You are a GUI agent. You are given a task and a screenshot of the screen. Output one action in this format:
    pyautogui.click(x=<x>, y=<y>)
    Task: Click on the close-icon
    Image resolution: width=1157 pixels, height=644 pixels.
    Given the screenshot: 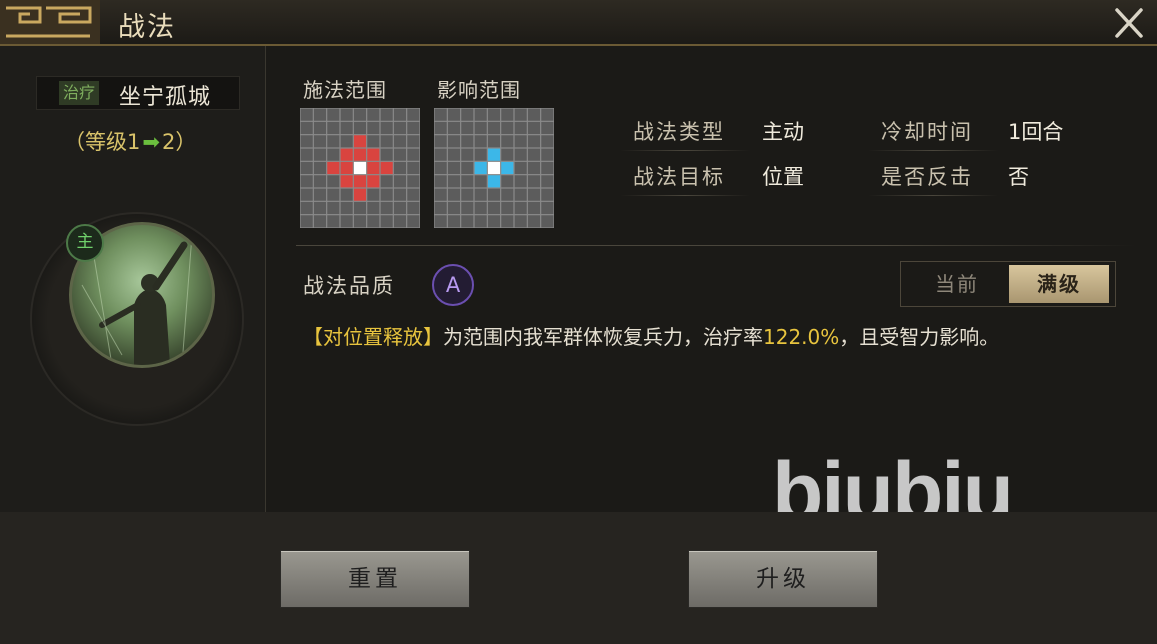 What is the action you would take?
    pyautogui.click(x=1129, y=23)
    